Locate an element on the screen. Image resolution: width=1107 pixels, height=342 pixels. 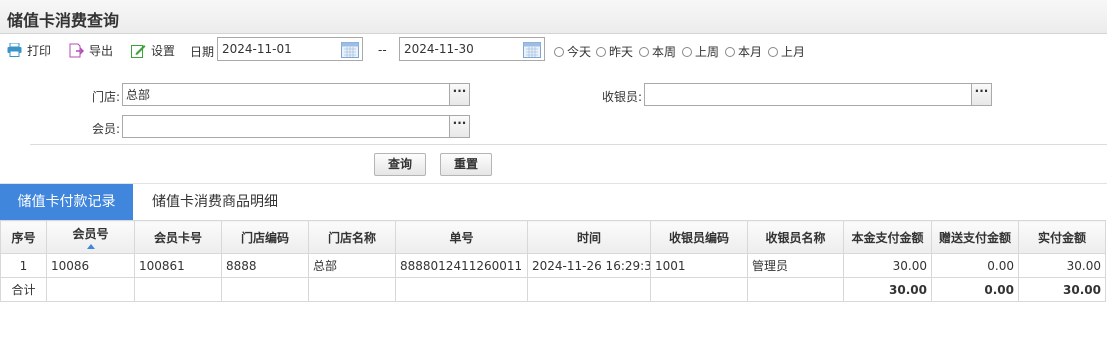
cell-store-code: 8888 is located at coordinates (265, 265).